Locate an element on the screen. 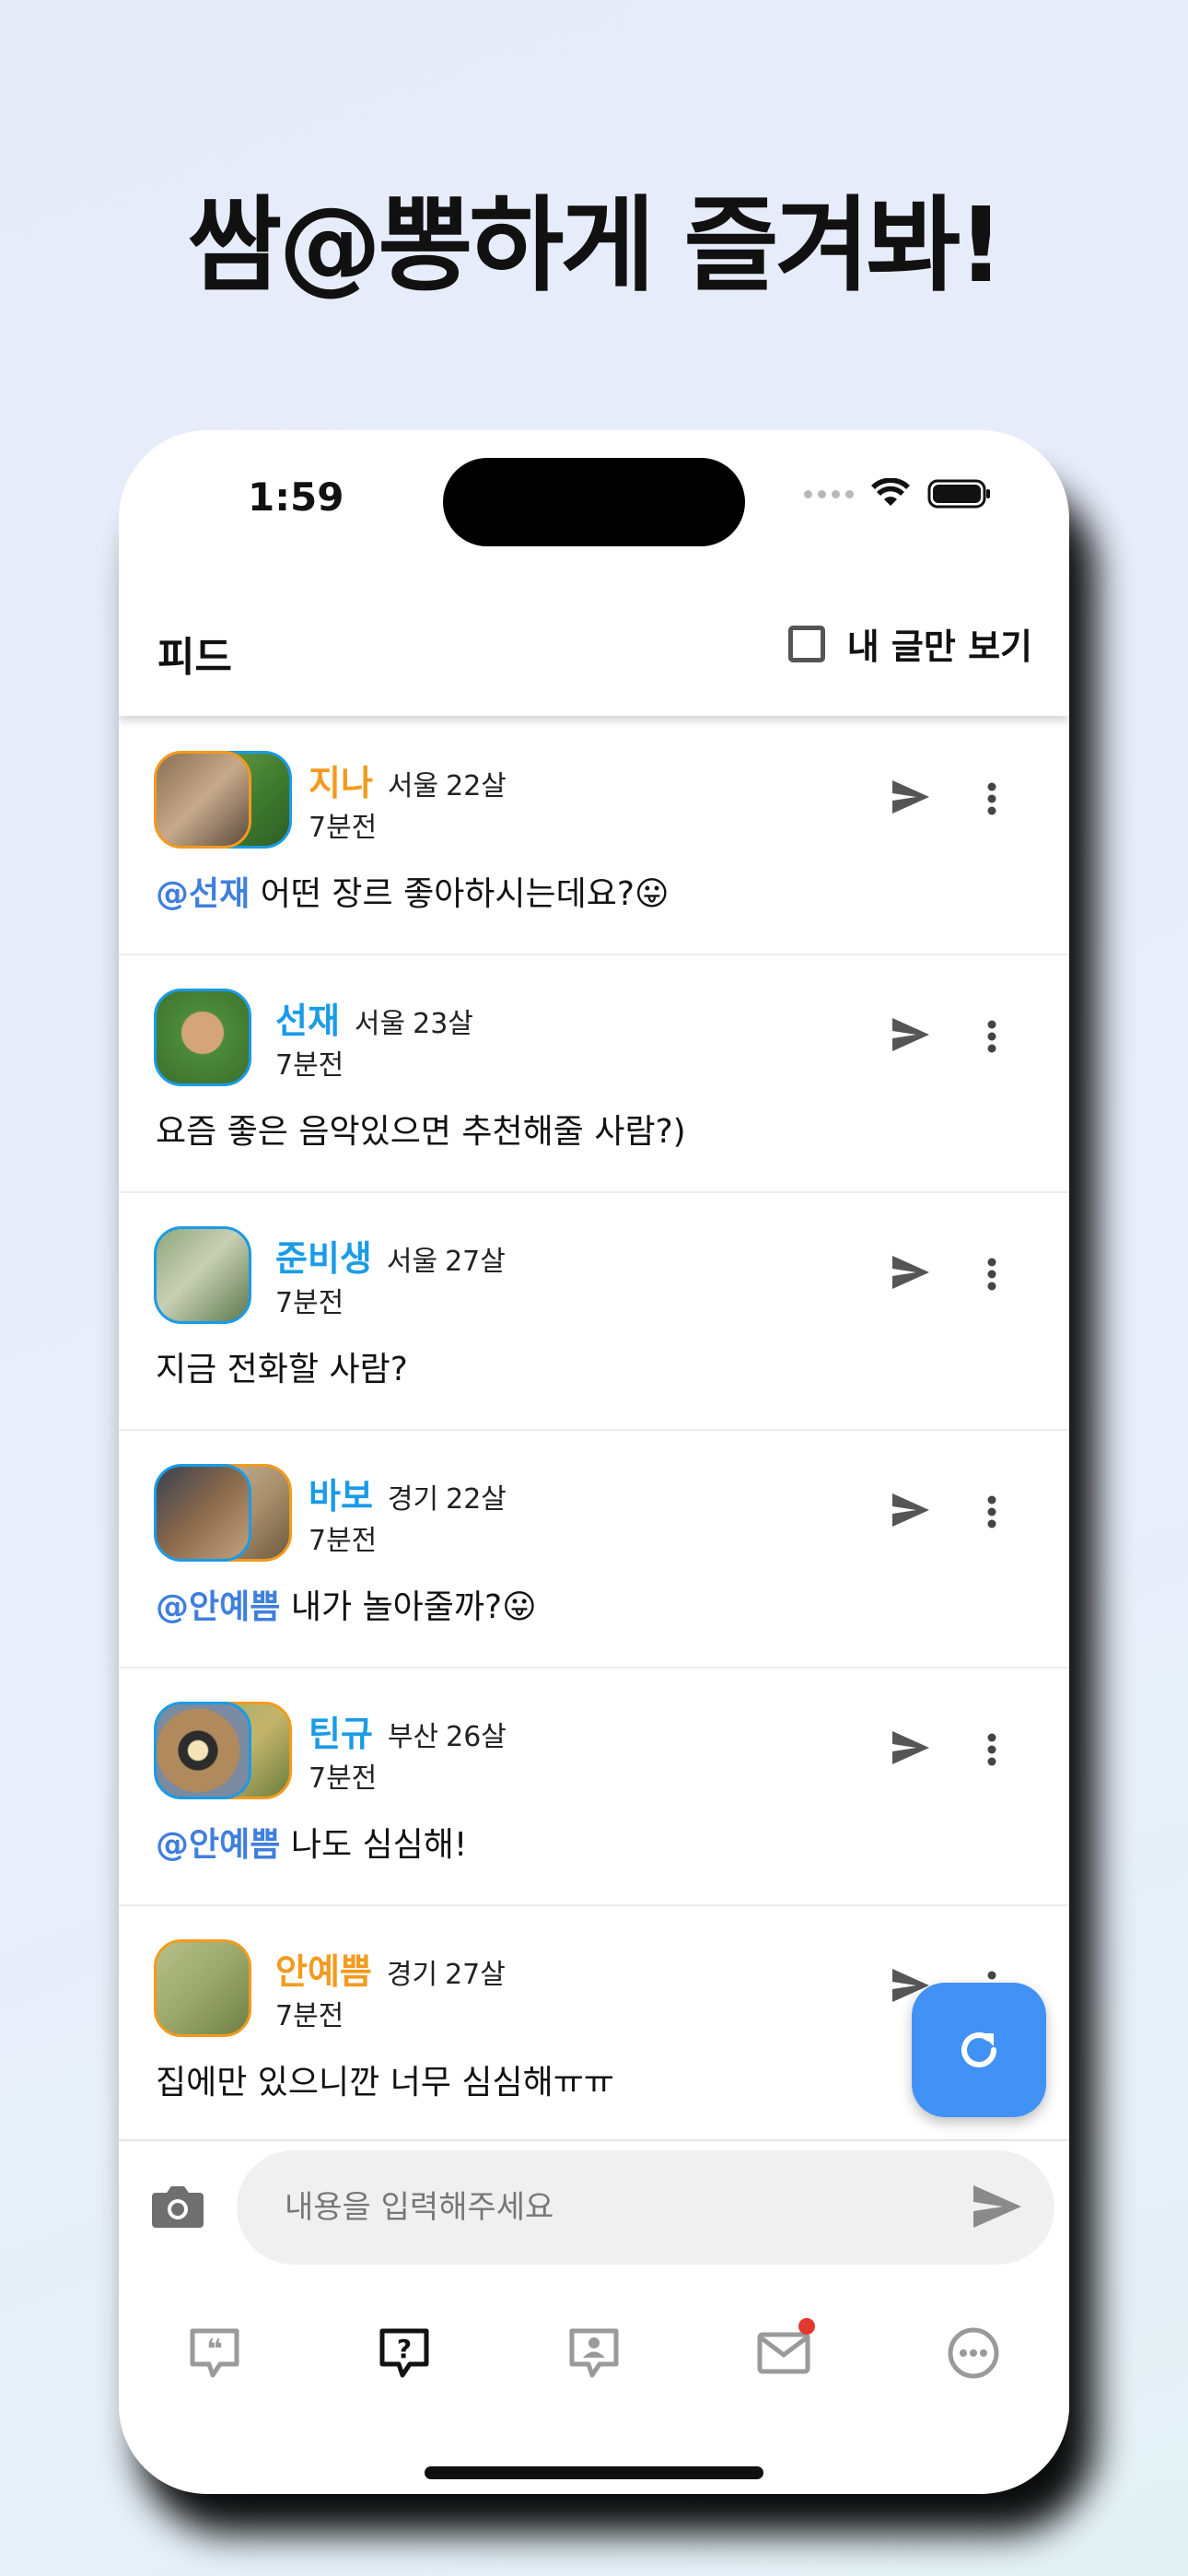 This screenshot has width=1188, height=2576. post-text: 내가 놀아줄까?😛 is located at coordinates (413, 1607).